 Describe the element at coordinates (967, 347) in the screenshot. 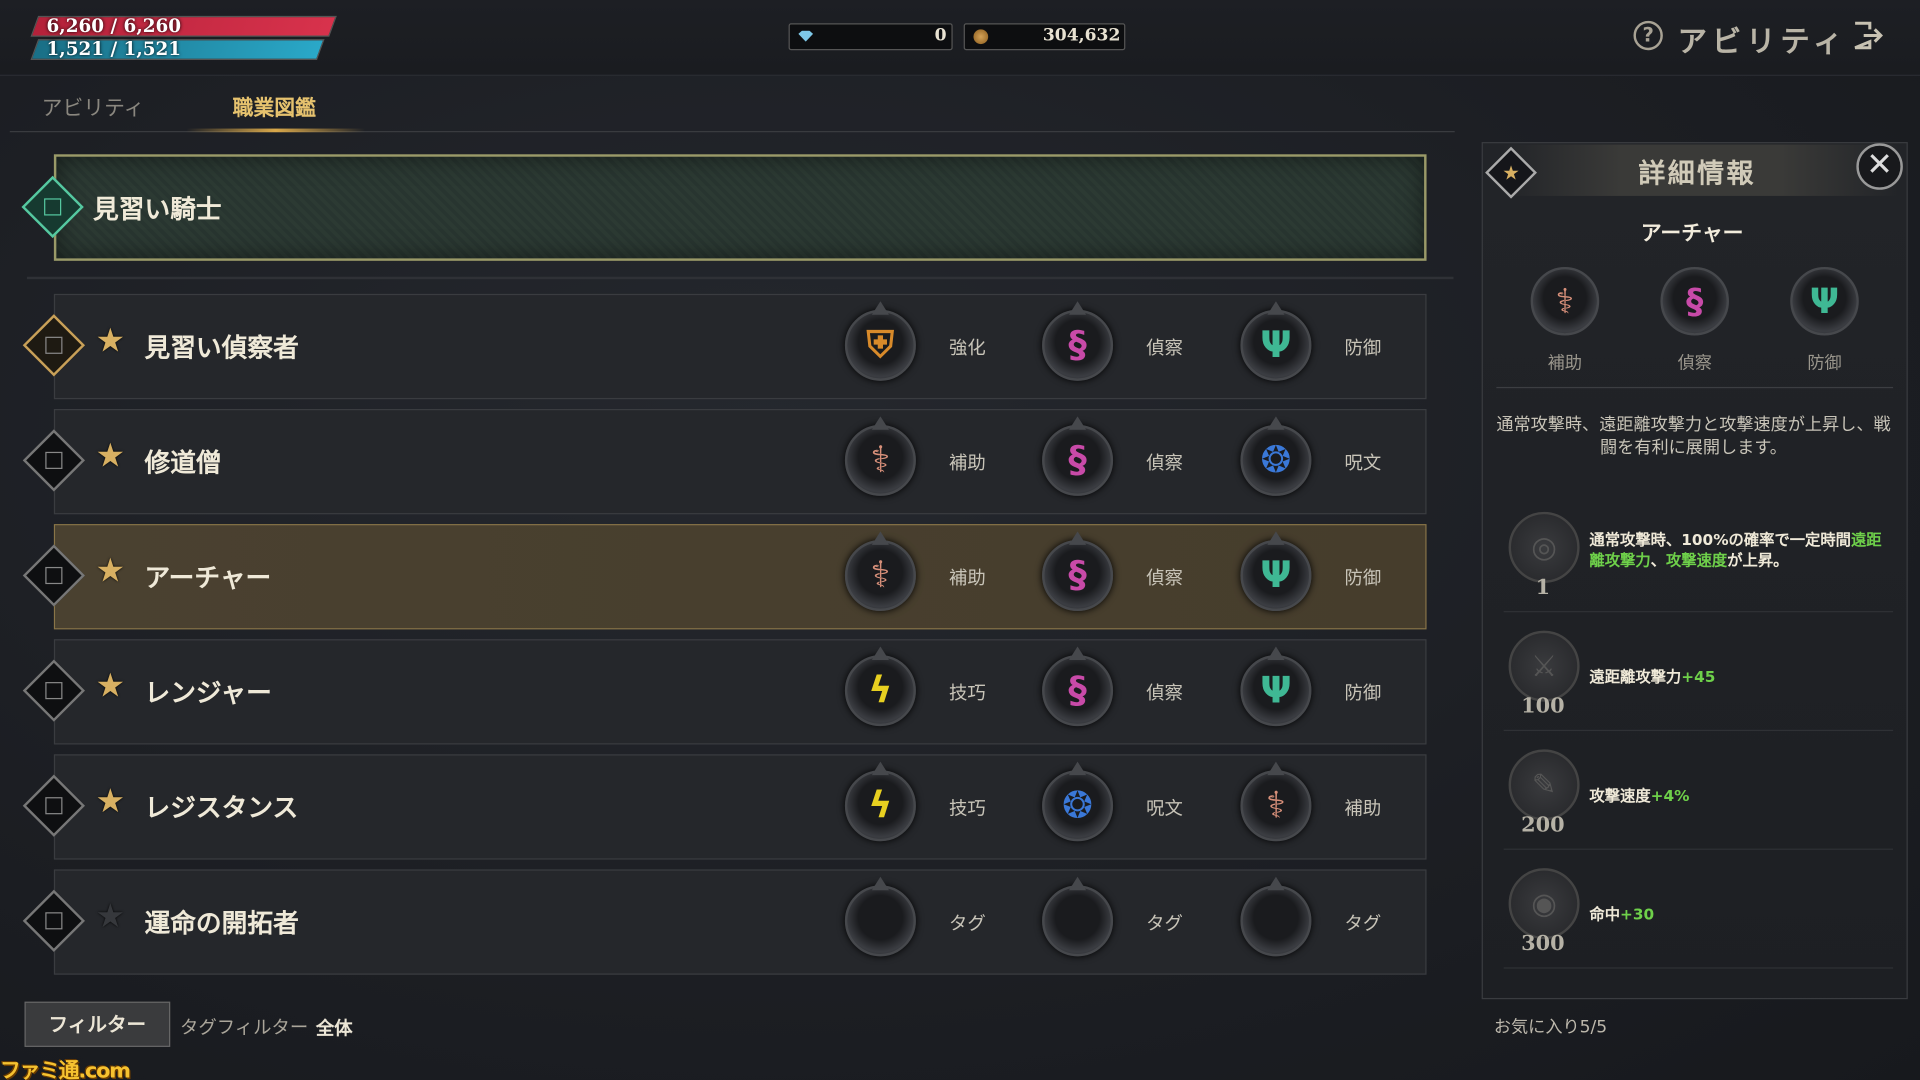

I see `tag-label: 強化` at that location.